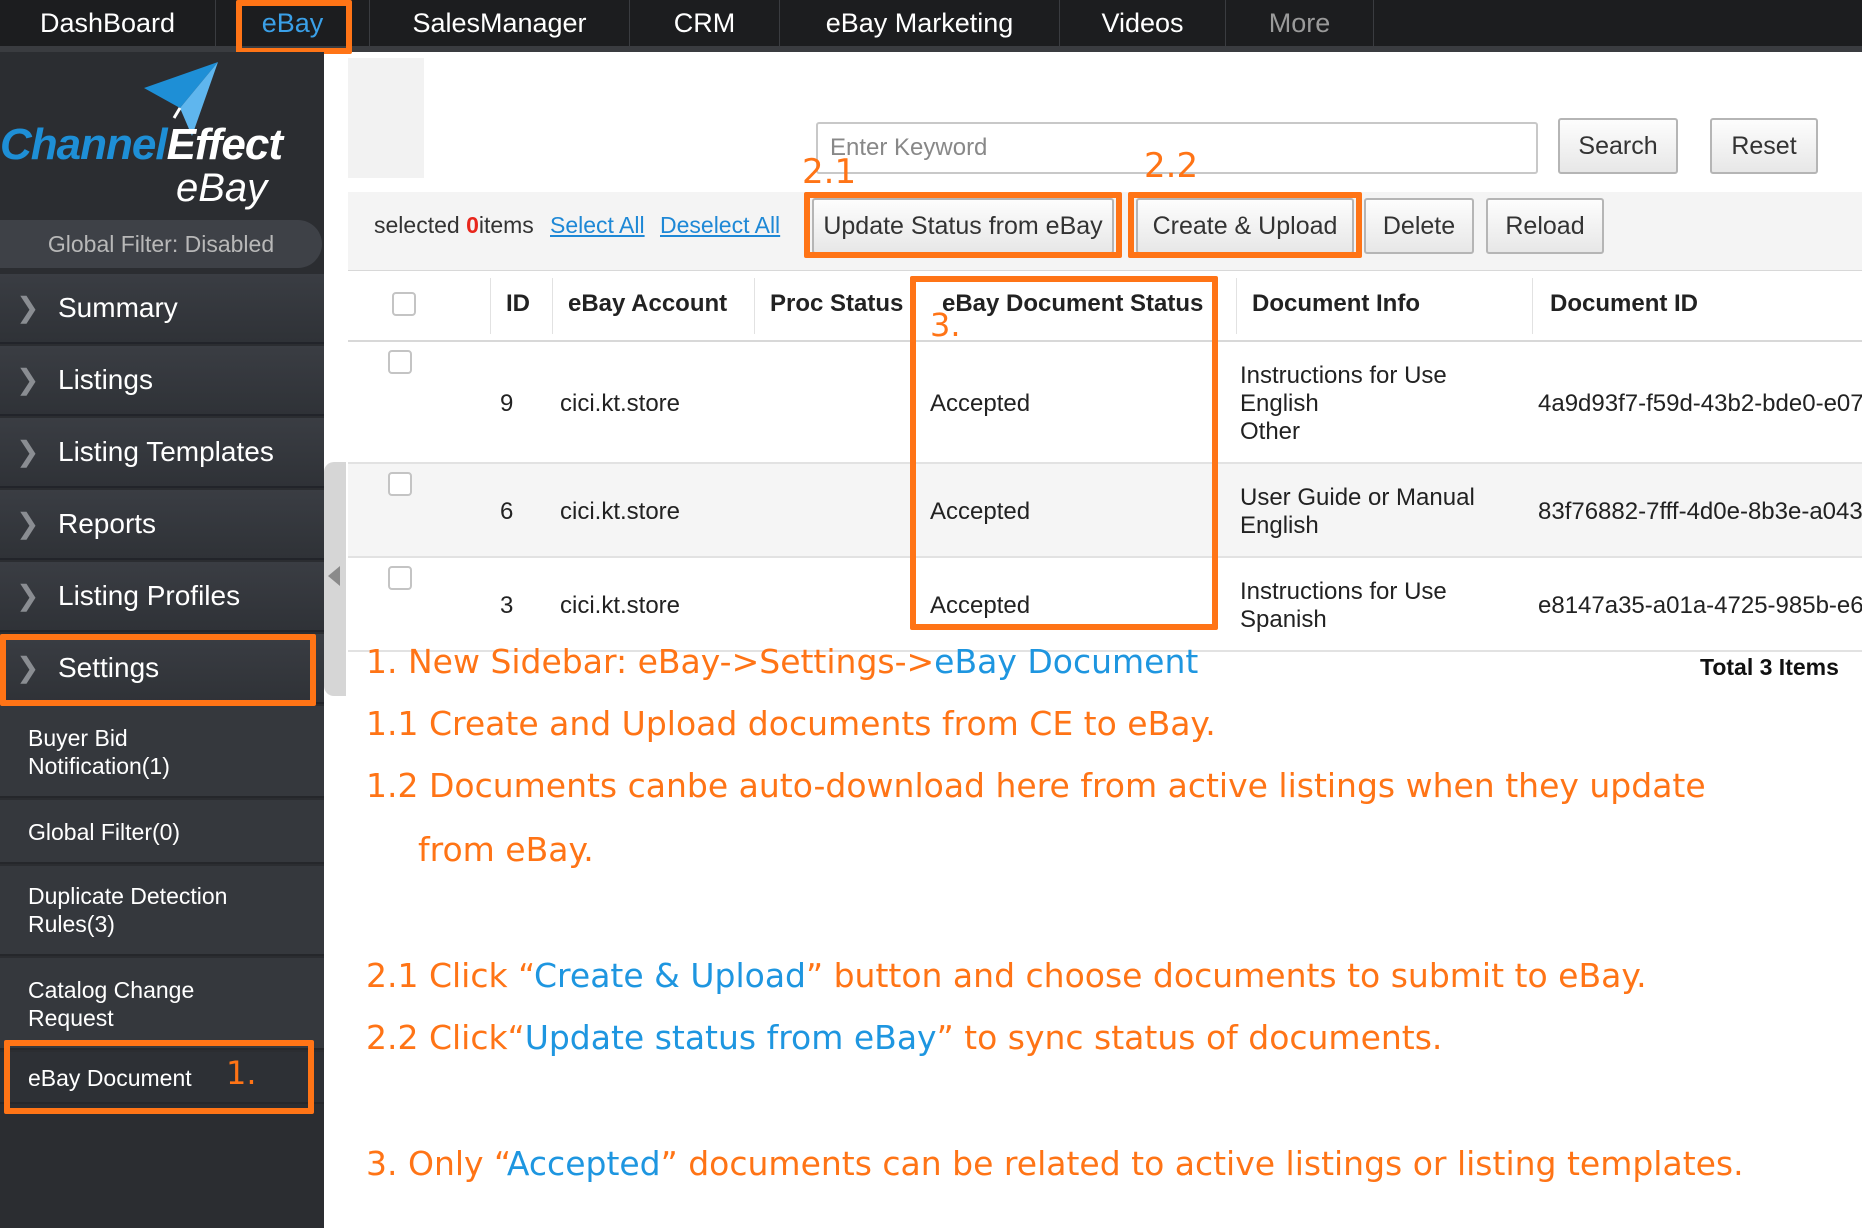 This screenshot has width=1862, height=1228. I want to click on reset-button: Reset, so click(1764, 146).